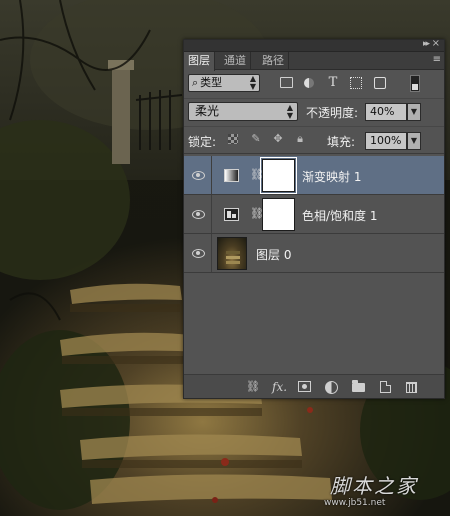 This screenshot has height=516, width=450. I want to click on collapse-icon: ▸▸, so click(426, 44).